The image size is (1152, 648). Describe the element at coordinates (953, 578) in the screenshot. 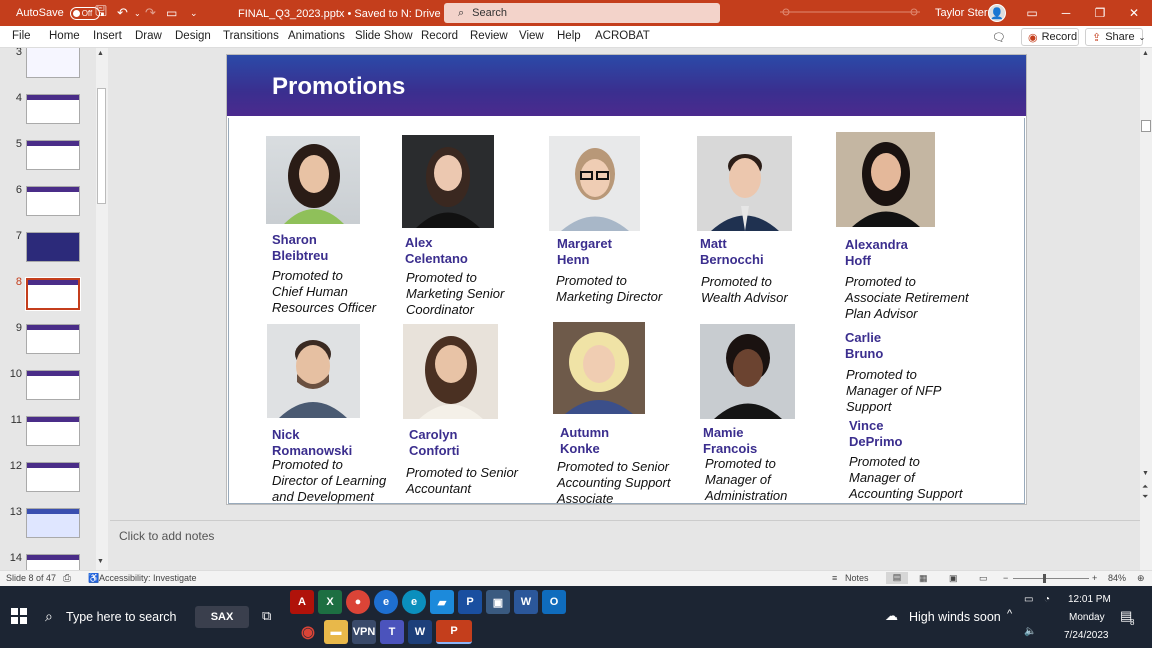

I see `reading-view-icon: ▣` at that location.